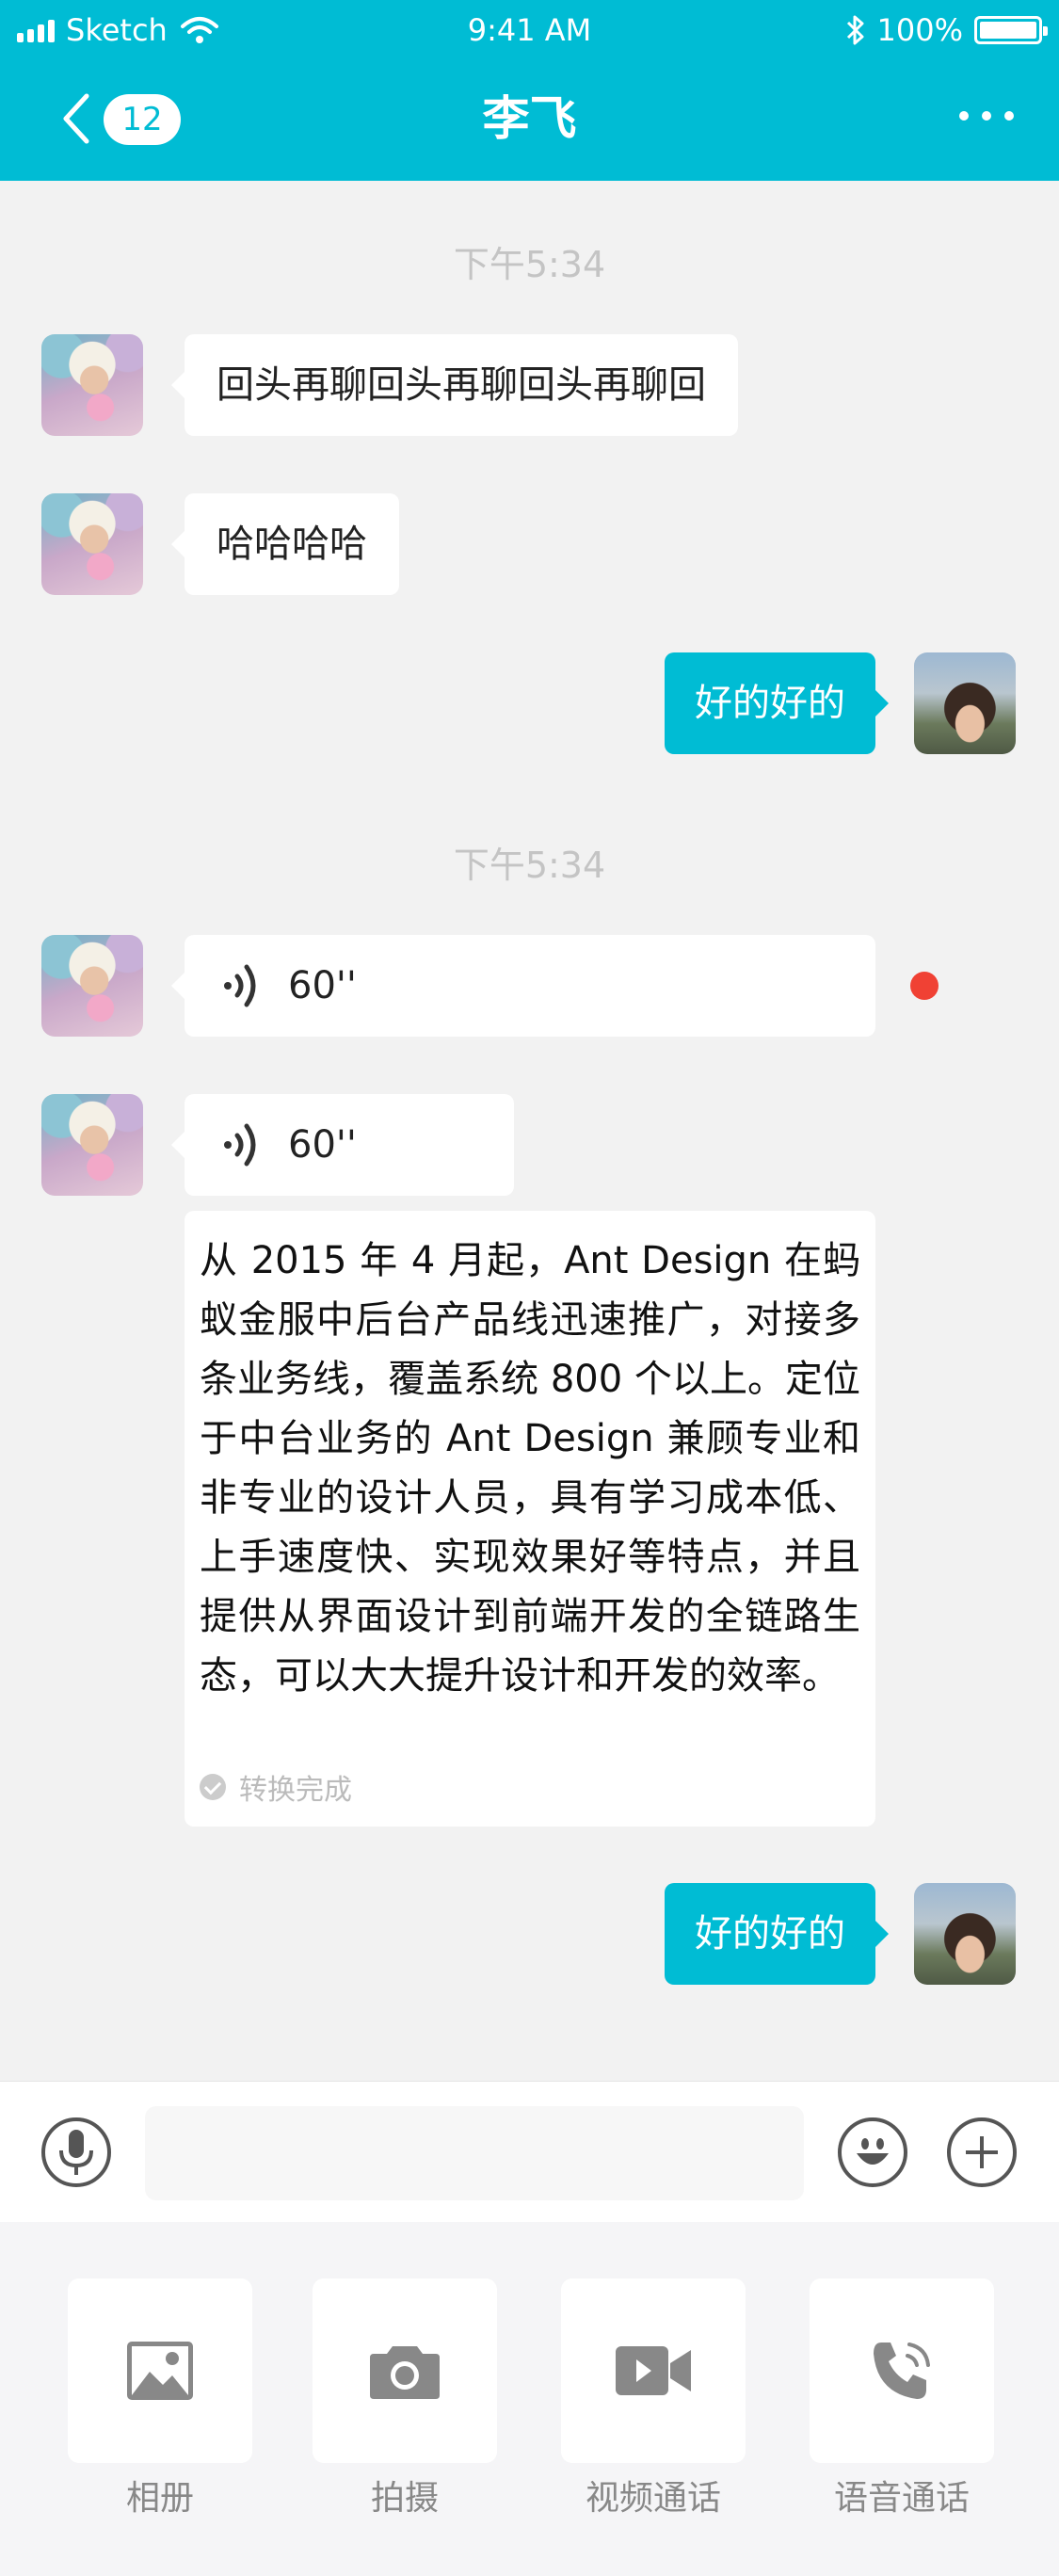 Image resolution: width=1059 pixels, height=2576 pixels. Describe the element at coordinates (285, 544) in the screenshot. I see `message-bubble-received: 哈哈哈哈` at that location.